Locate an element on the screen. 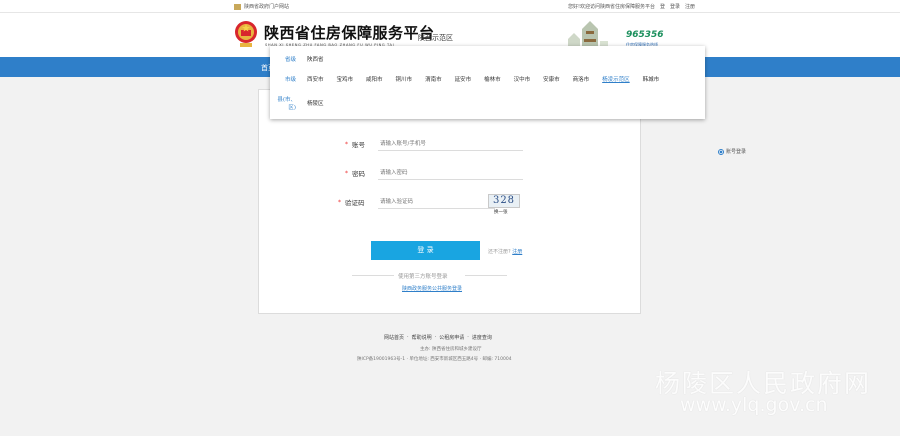 The image size is (900, 436). city-option: 西安市 is located at coordinates (315, 79).